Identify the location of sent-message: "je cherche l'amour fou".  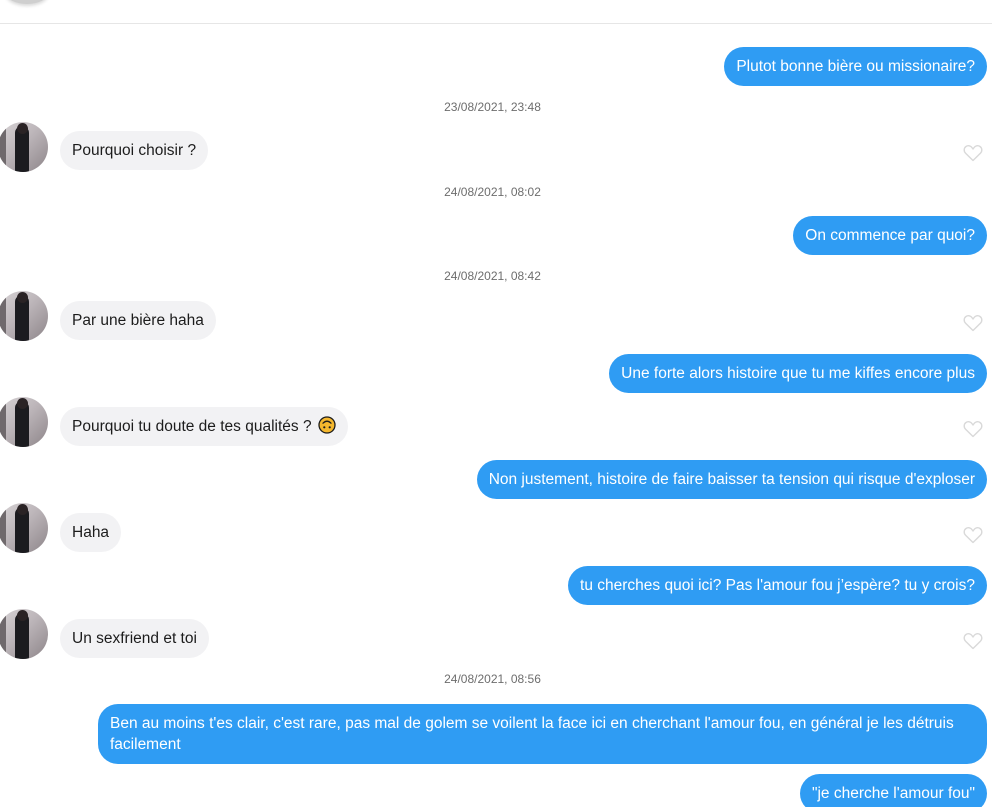
(893, 790).